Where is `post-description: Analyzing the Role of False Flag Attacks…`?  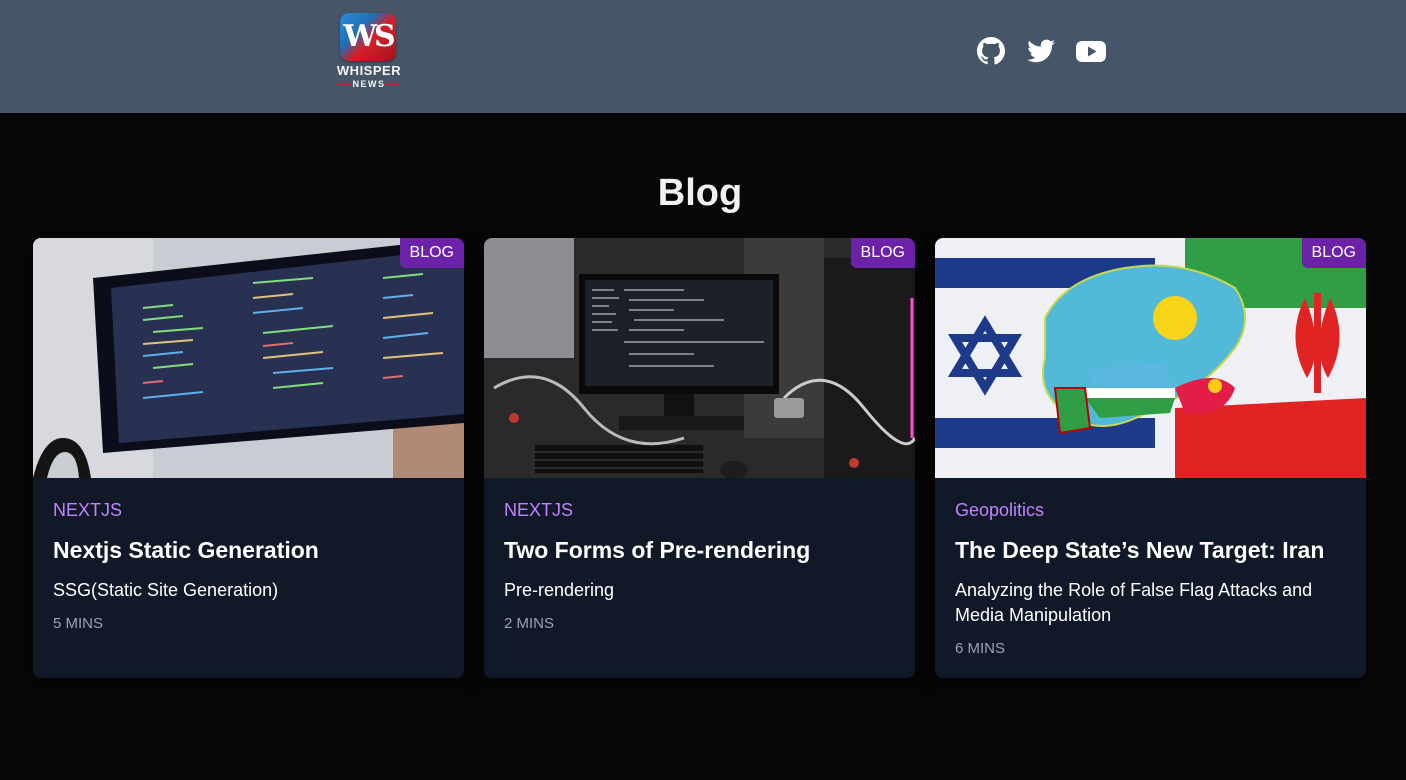 post-description: Analyzing the Role of False Flag Attacks… is located at coordinates (1134, 602).